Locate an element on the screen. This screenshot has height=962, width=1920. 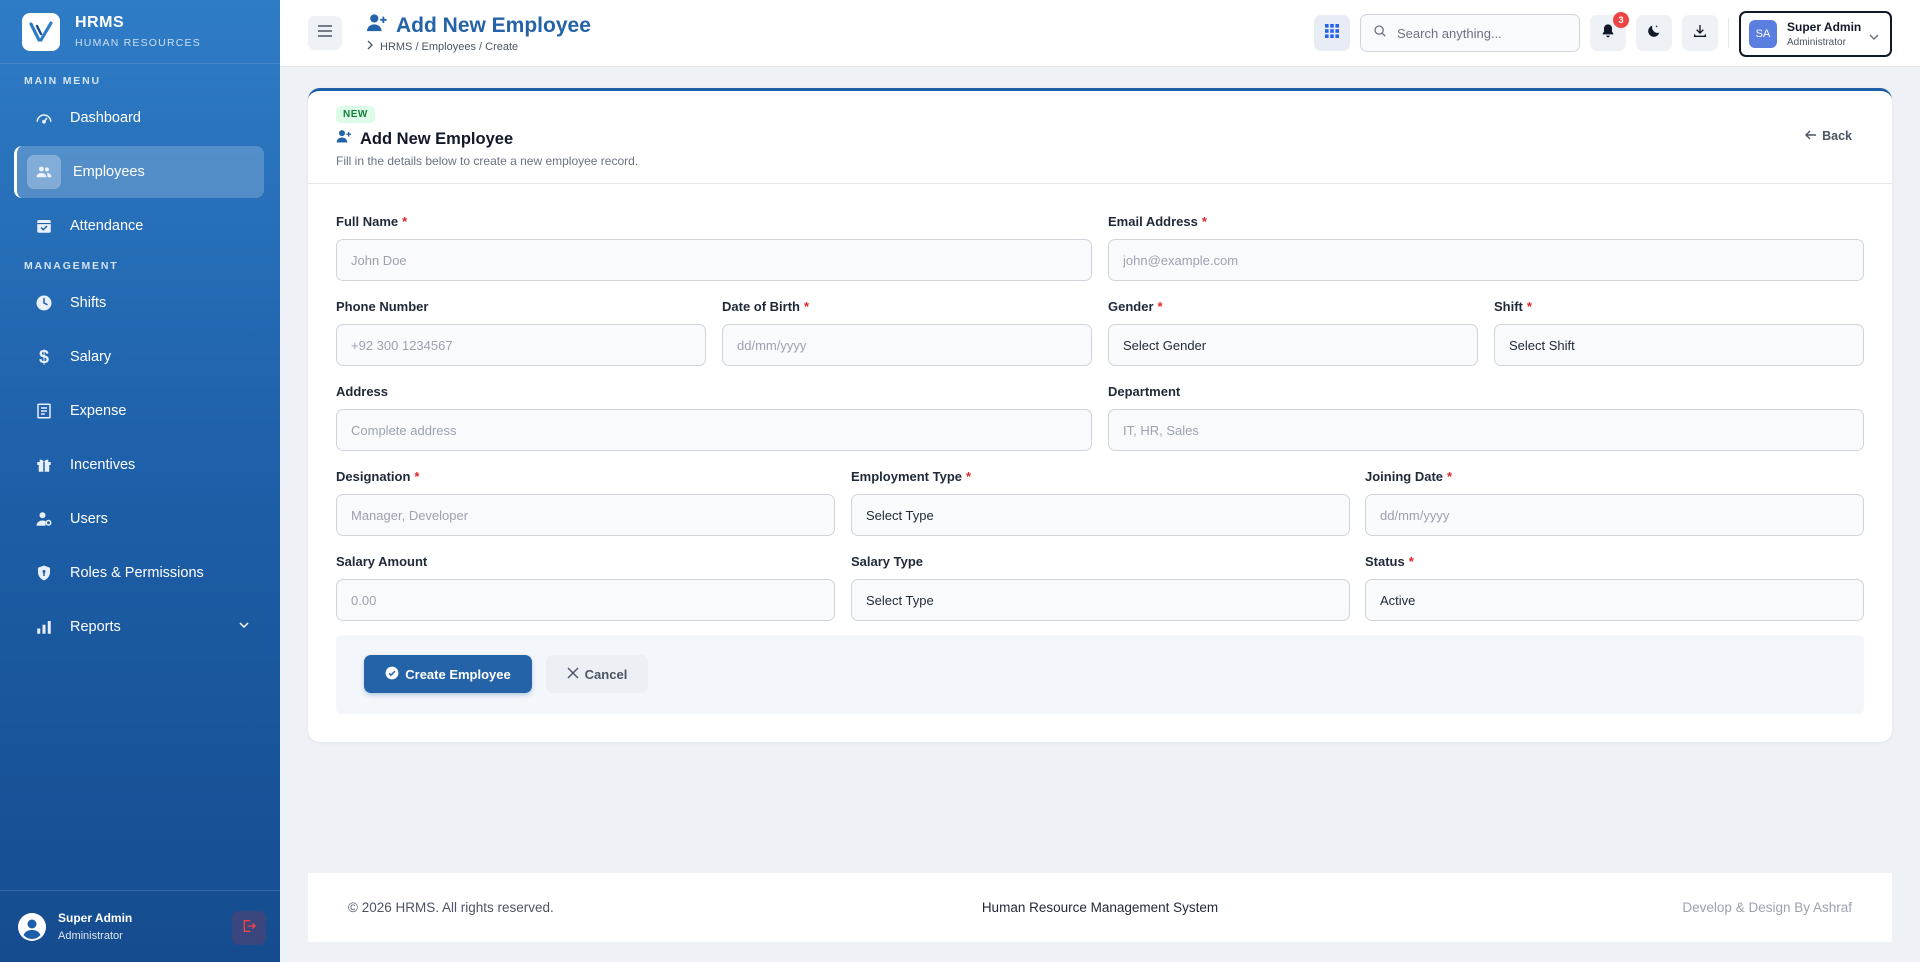
status-select: Active is located at coordinates (1614, 600).